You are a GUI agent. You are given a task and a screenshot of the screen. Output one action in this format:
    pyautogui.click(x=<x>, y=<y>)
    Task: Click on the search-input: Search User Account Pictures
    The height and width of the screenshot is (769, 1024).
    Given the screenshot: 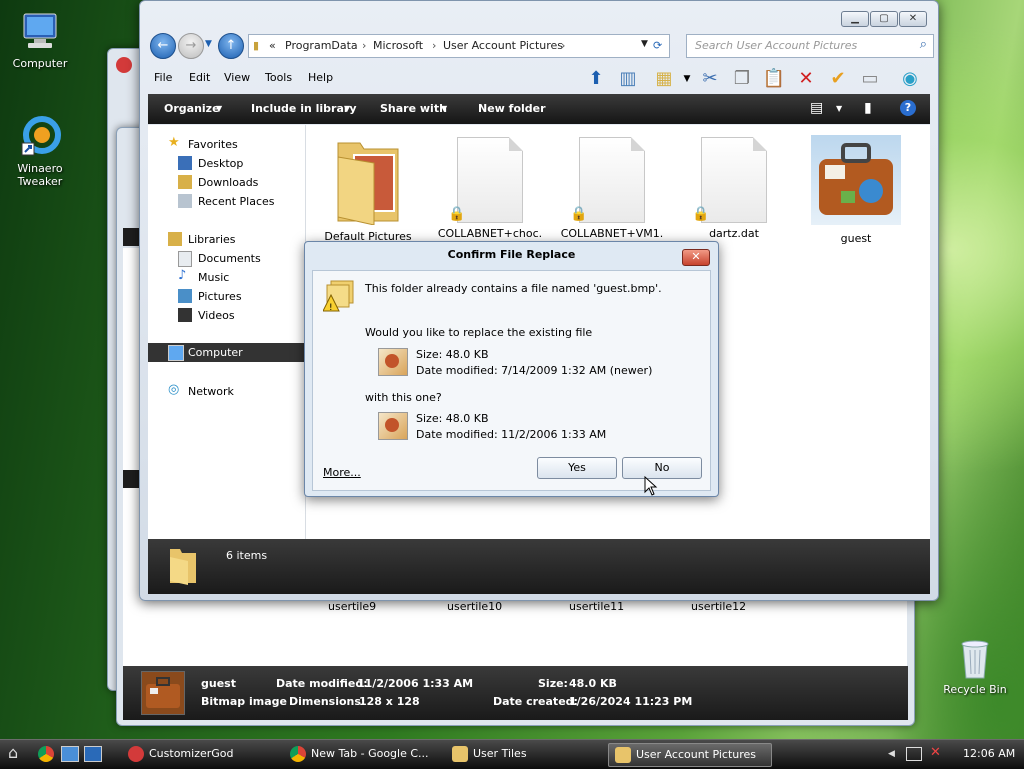 What is the action you would take?
    pyautogui.click(x=776, y=45)
    